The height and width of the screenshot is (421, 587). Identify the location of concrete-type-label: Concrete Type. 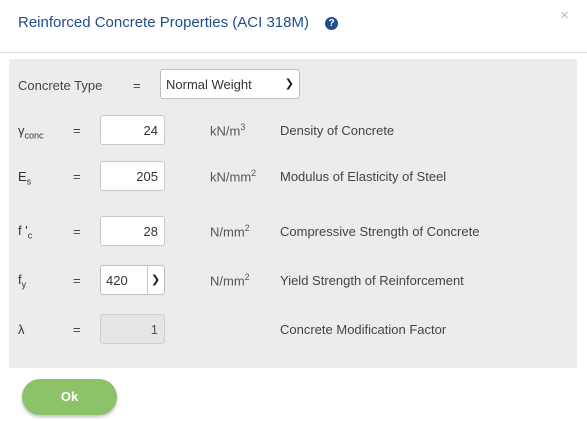
(60, 85).